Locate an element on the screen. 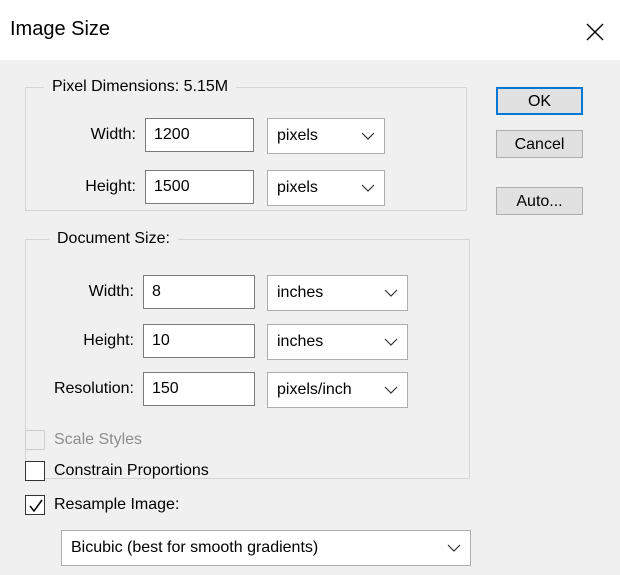 The image size is (620, 575). resolution-input: 150 is located at coordinates (199, 389).